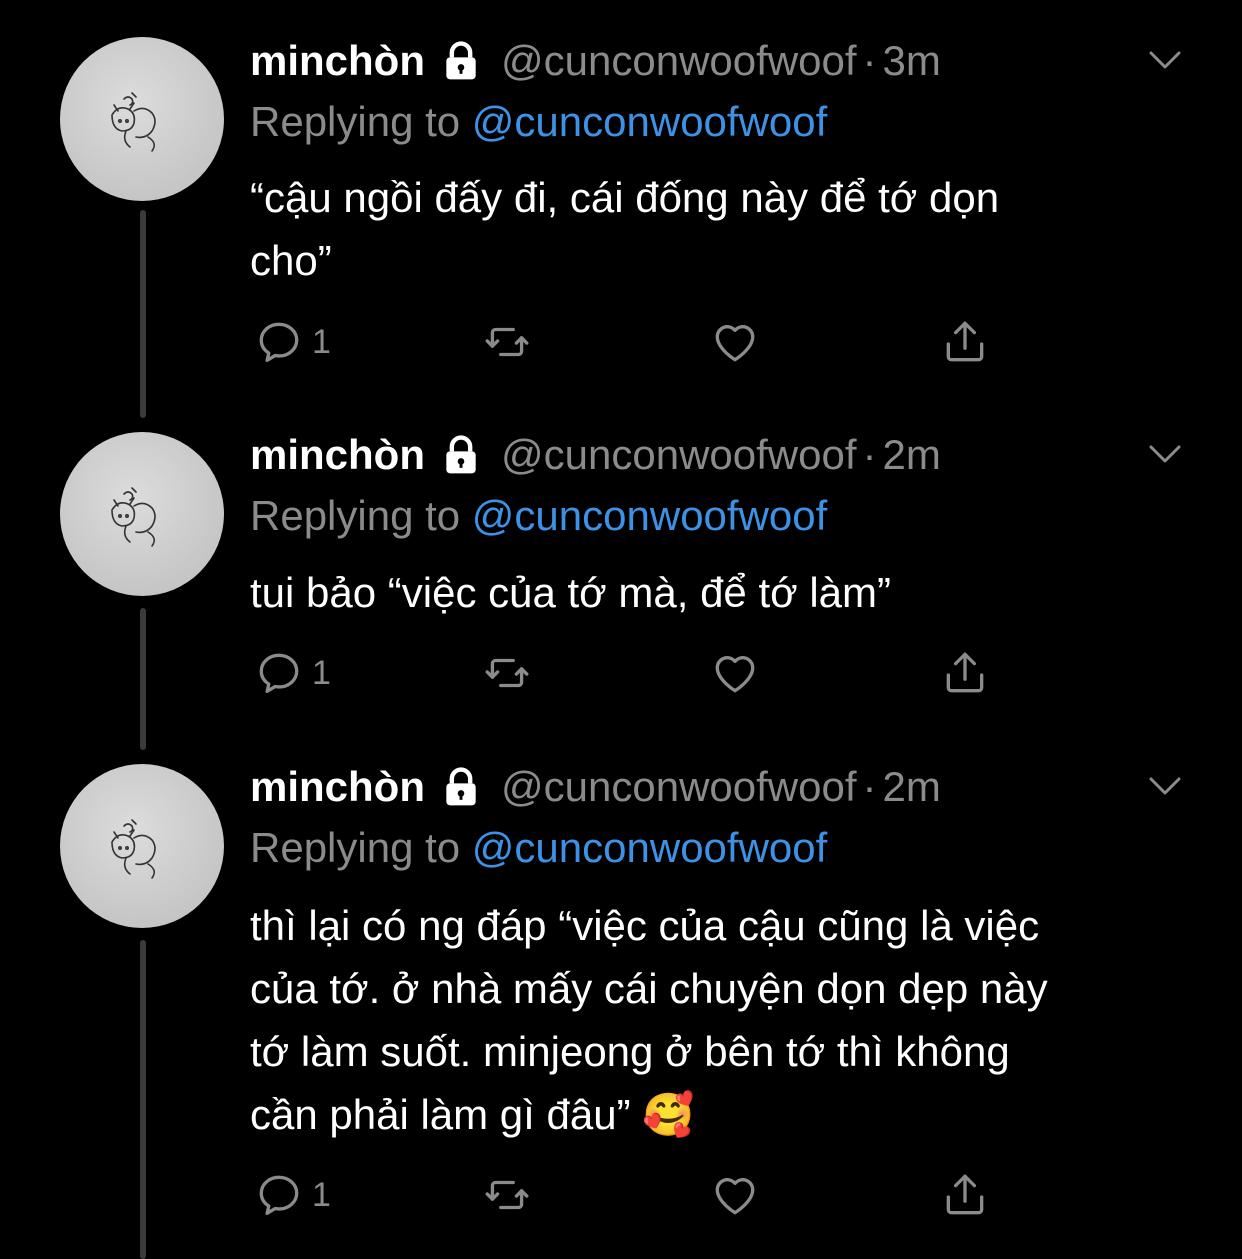 The width and height of the screenshot is (1242, 1259). What do you see at coordinates (291, 260) in the screenshot?
I see `tweet-text-line: cho”` at bounding box center [291, 260].